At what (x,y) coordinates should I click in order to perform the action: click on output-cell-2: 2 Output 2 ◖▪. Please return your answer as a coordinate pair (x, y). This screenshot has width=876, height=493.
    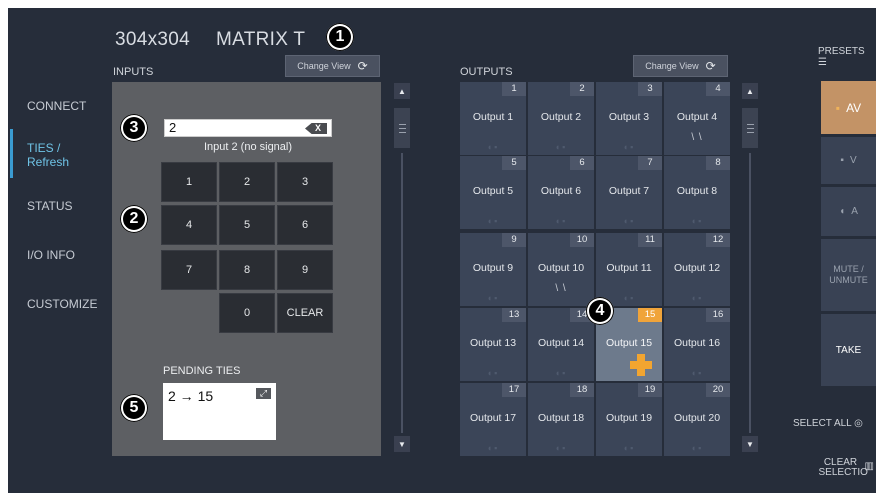
    Looking at the image, I should click on (561, 118).